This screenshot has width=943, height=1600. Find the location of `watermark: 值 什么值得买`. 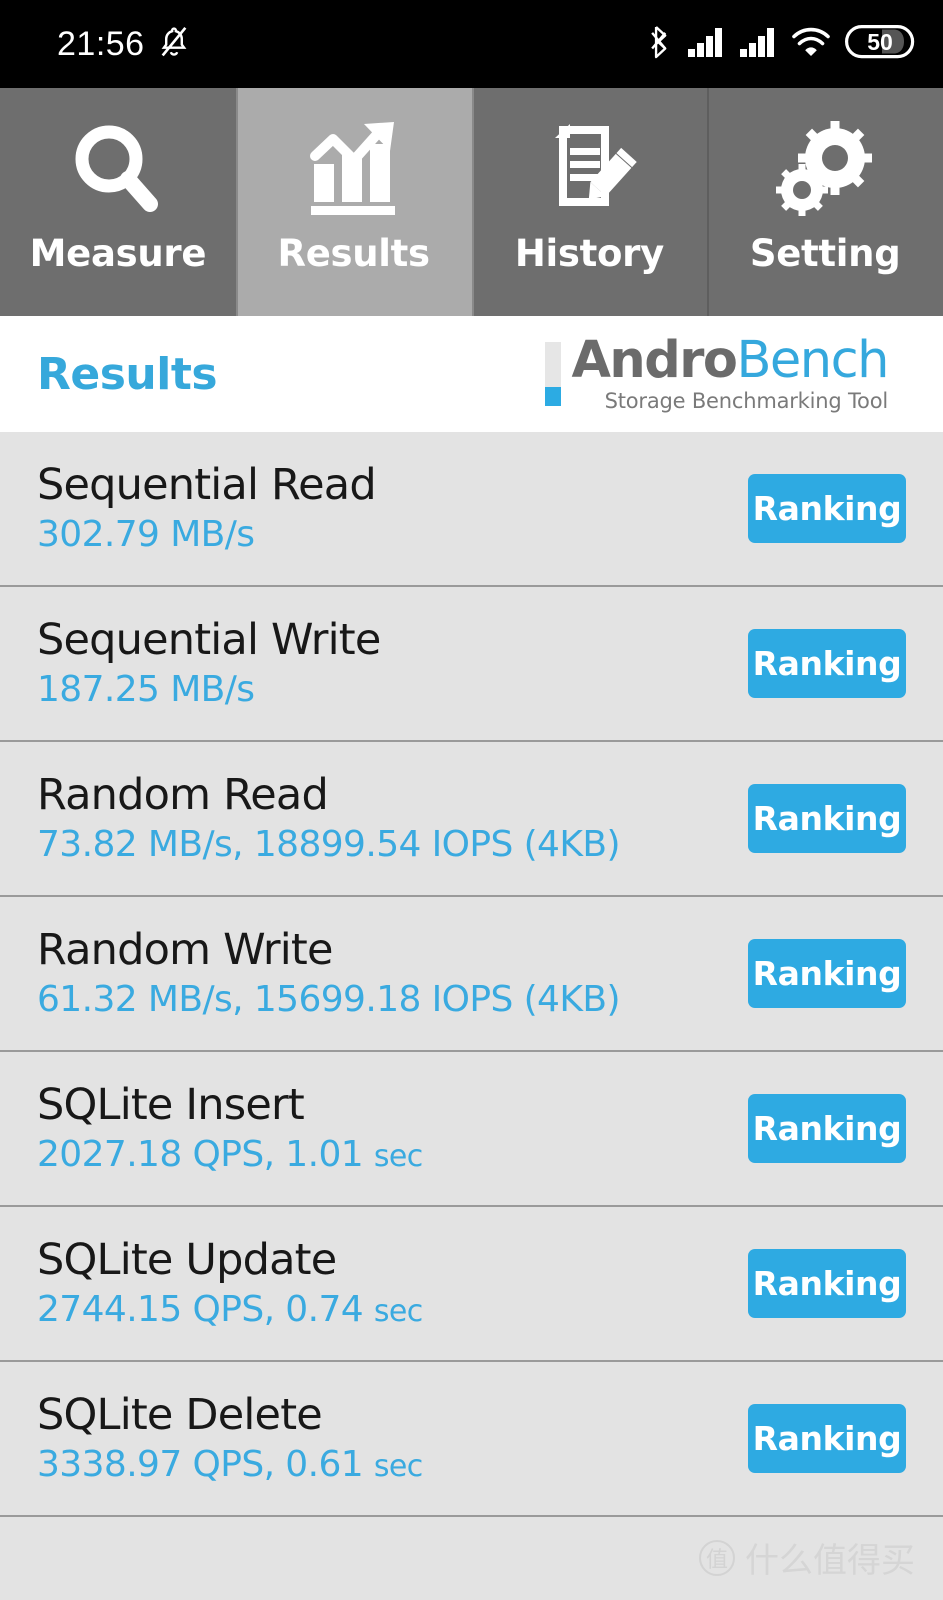

watermark: 值 什么值得买 is located at coordinates (807, 1557).